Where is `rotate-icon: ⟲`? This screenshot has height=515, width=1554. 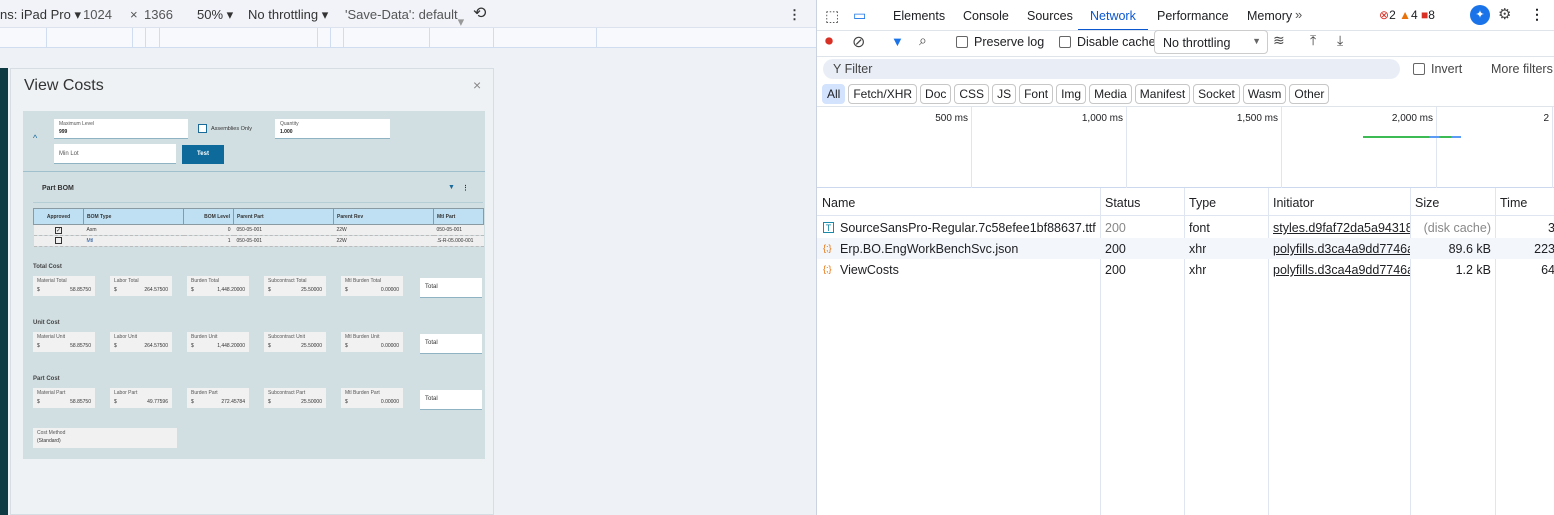
rotate-icon: ⟲ is located at coordinates (479, 13).